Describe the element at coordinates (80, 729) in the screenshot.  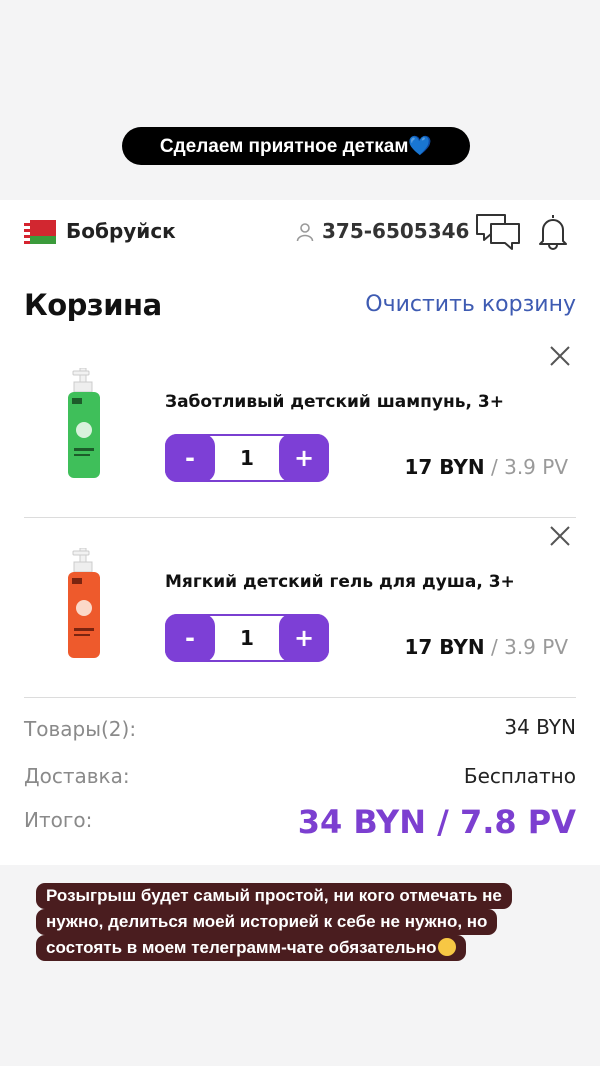
I see `goods-count-label: Товары(2):` at that location.